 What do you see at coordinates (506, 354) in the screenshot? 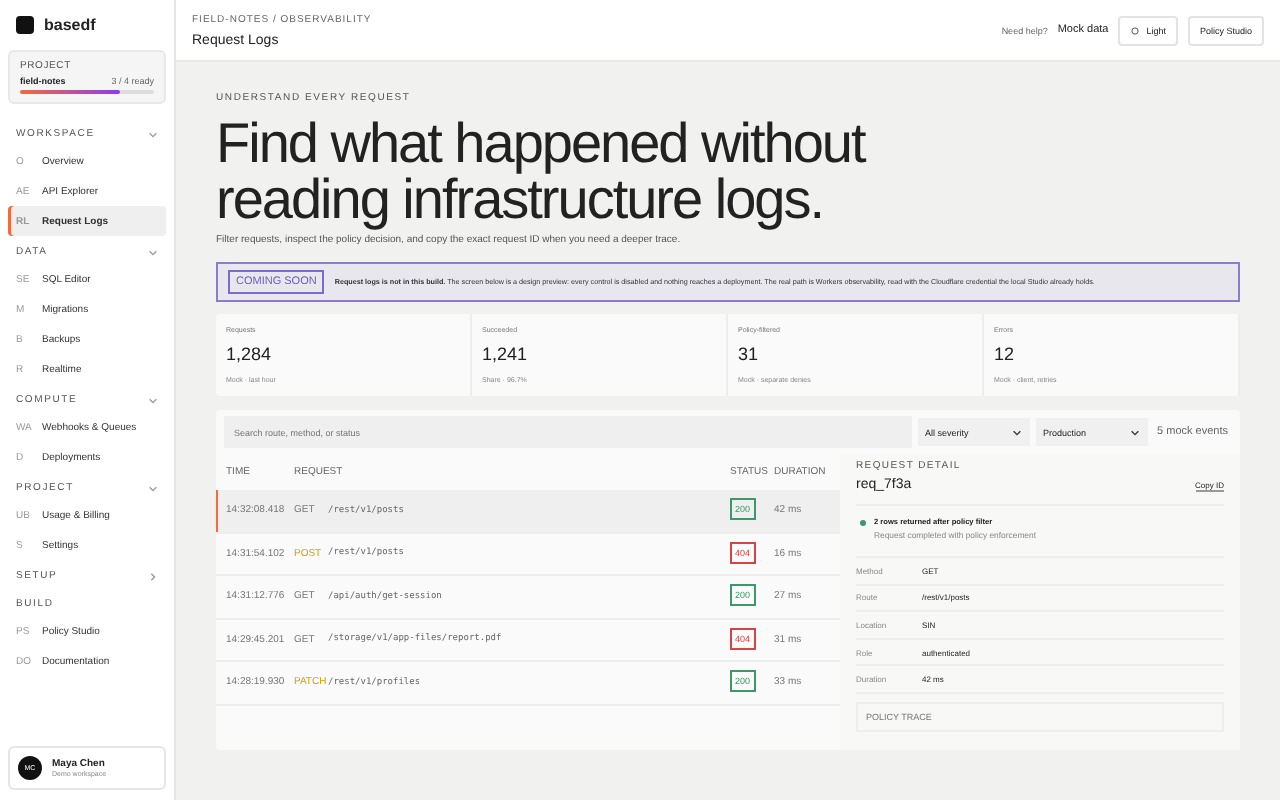
I see `metric-value: 1,241` at bounding box center [506, 354].